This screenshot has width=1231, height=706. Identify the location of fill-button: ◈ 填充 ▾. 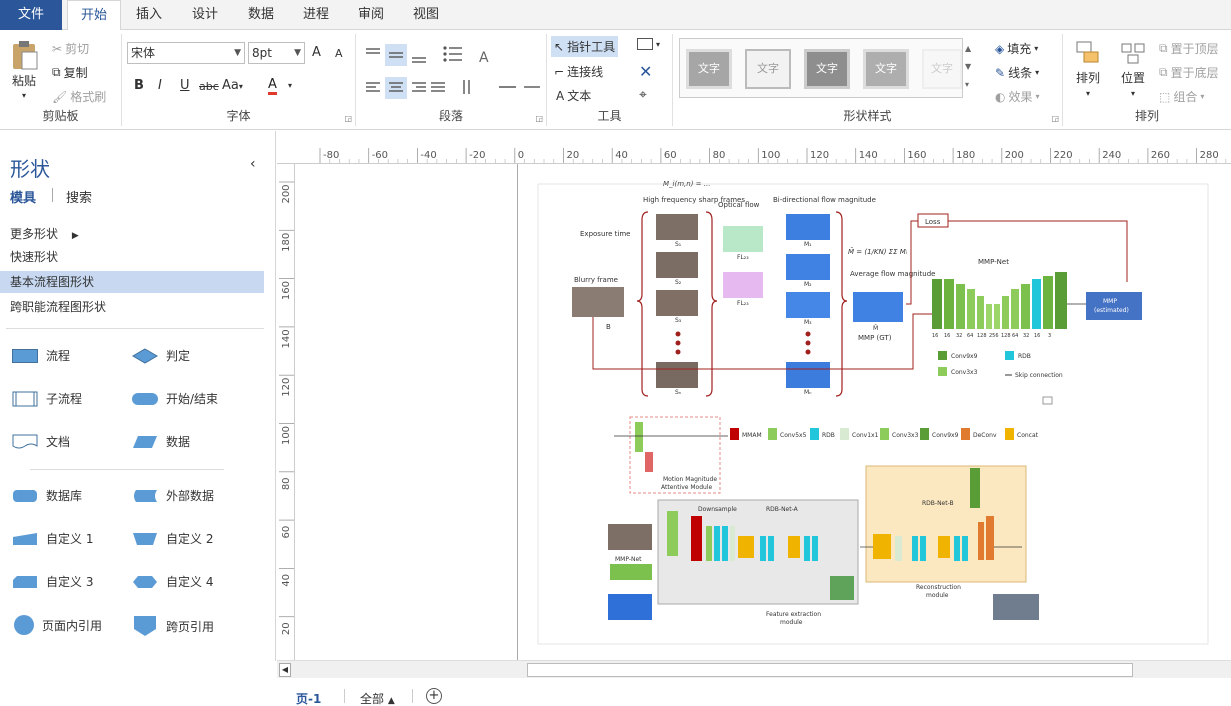
(1016, 48).